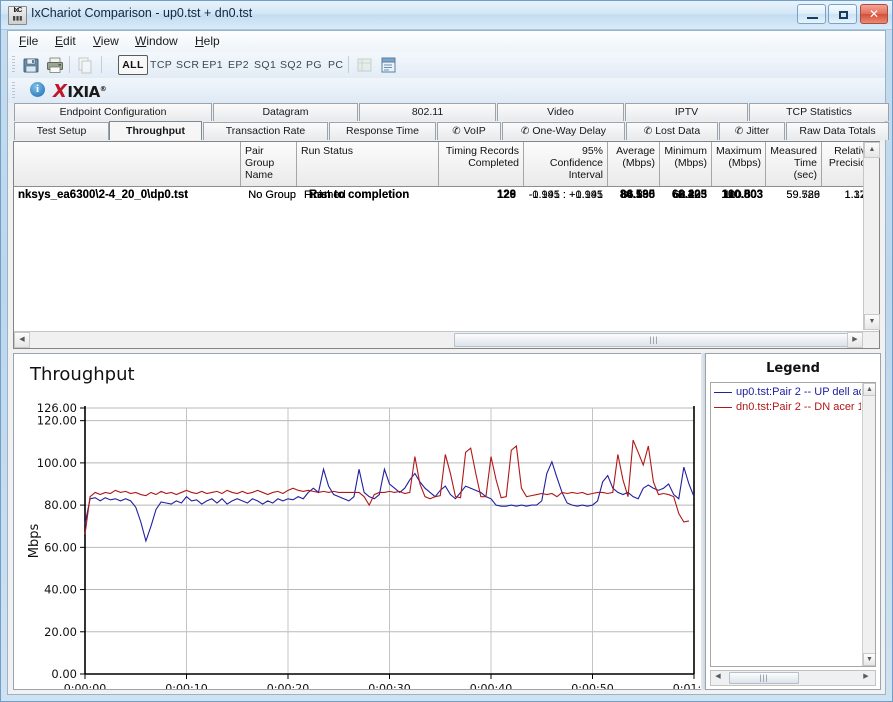  What do you see at coordinates (113, 112) in the screenshot?
I see `tab-endpoint-configuration: Endpoint Configuration` at bounding box center [113, 112].